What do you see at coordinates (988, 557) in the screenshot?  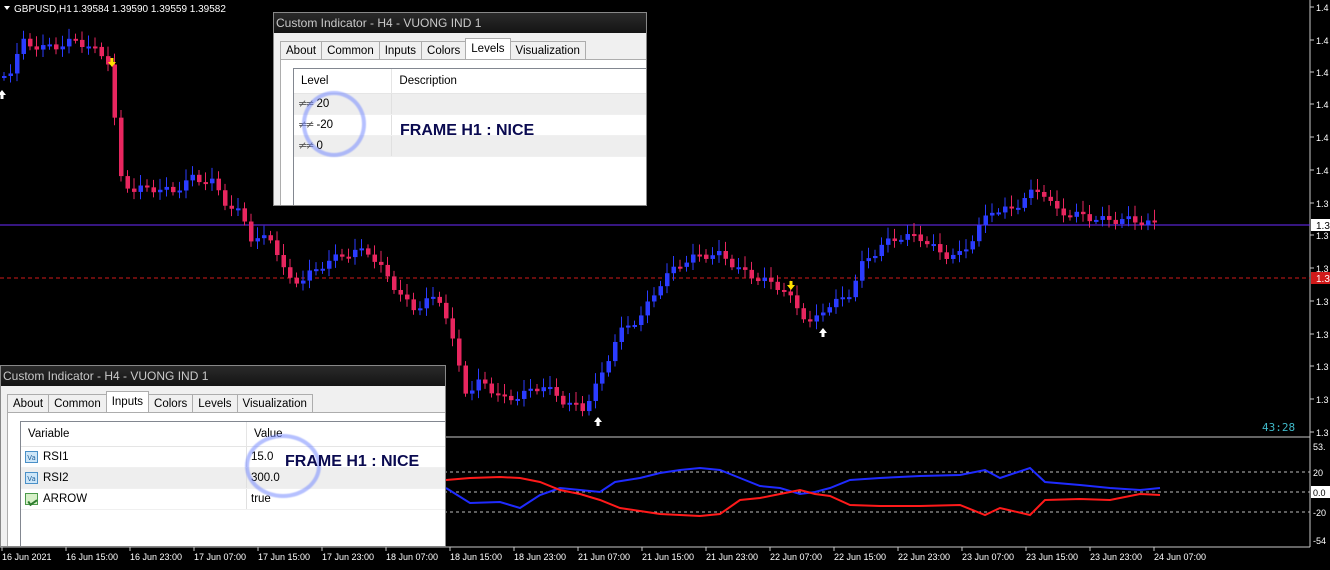 I see `time-axis-label: 23 Jun 07:00` at bounding box center [988, 557].